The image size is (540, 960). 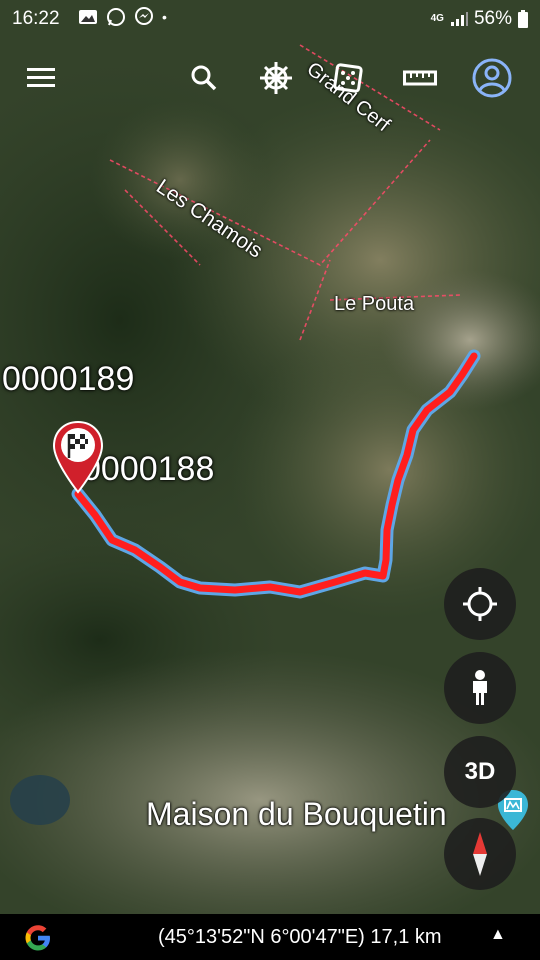 I want to click on map-toolbar, so click(x=270, y=78).